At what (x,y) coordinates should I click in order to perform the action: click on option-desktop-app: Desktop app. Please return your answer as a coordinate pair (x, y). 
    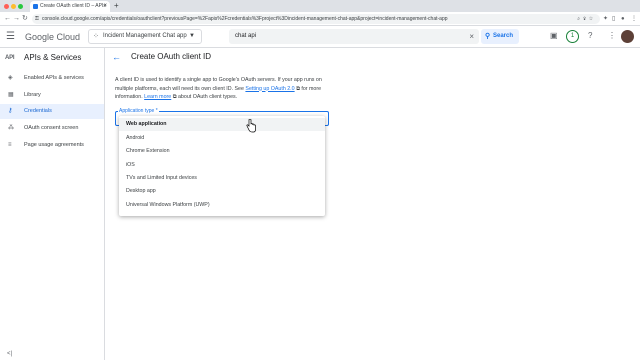
    Looking at the image, I should click on (222, 191).